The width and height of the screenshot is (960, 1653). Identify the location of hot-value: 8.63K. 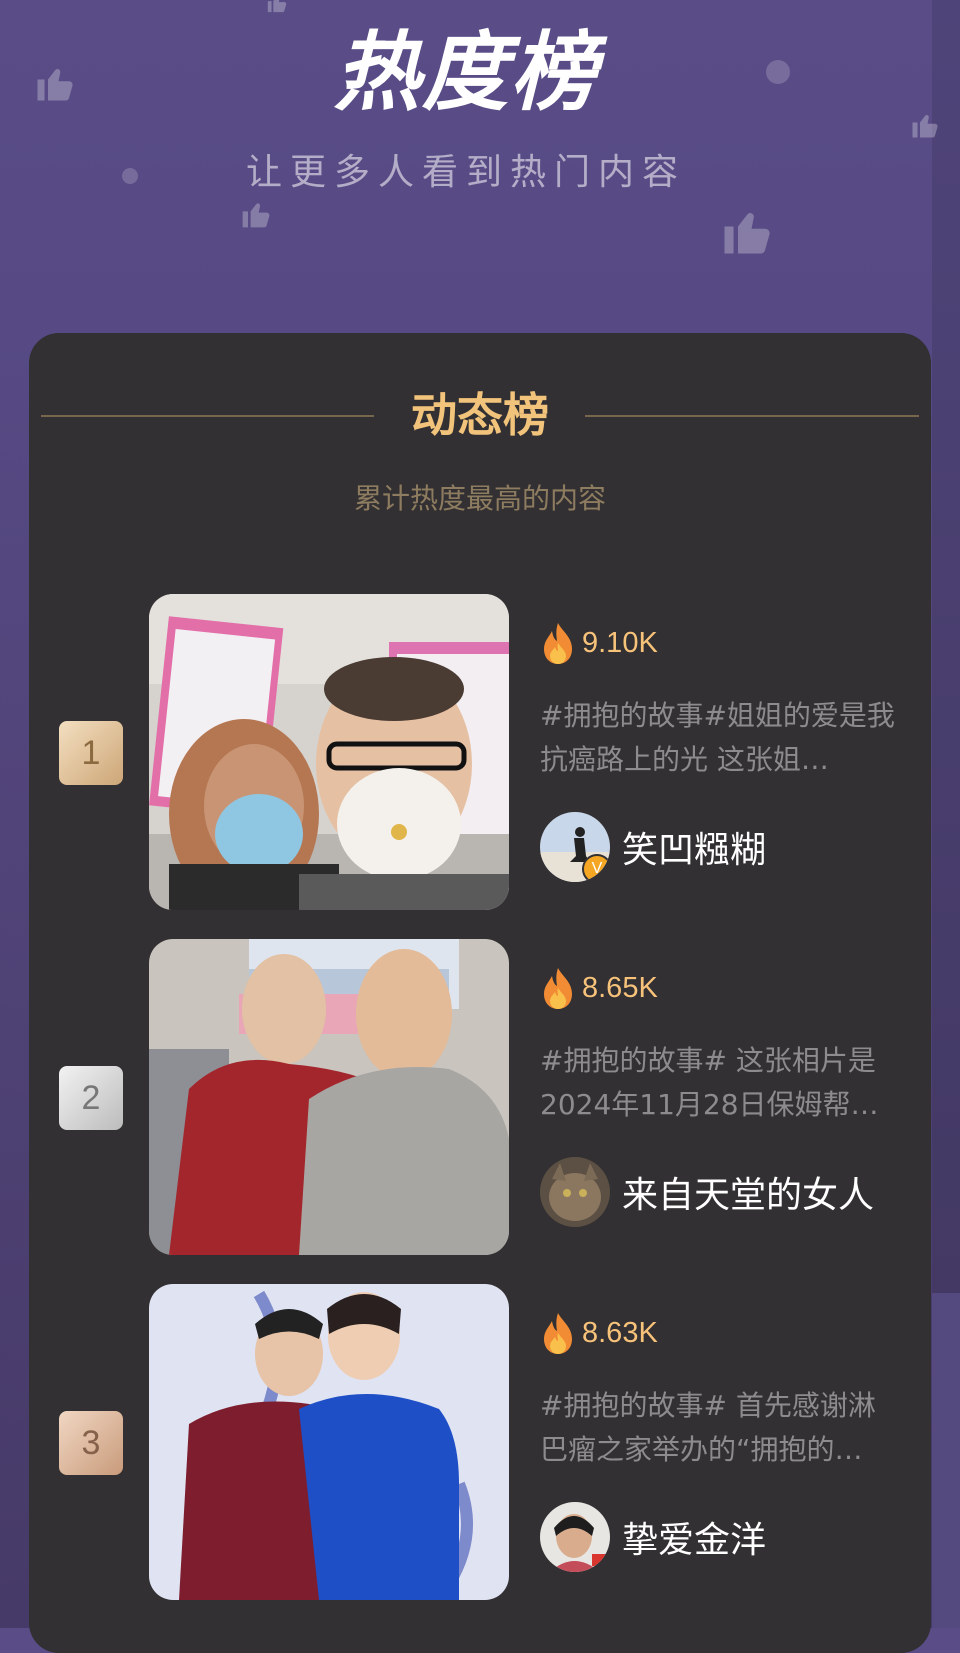
(620, 1332).